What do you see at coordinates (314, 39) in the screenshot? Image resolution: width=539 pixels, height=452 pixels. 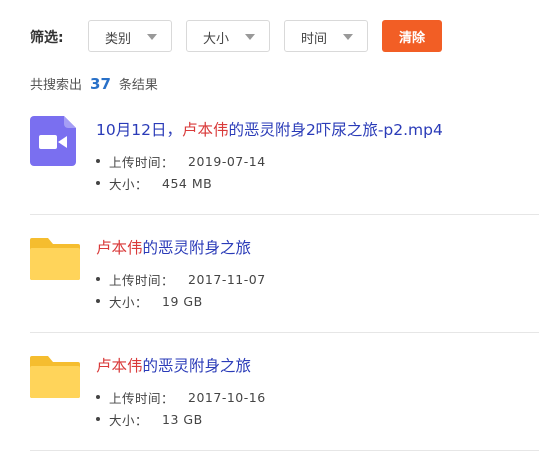 I see `time-dropdown-label: 时间` at bounding box center [314, 39].